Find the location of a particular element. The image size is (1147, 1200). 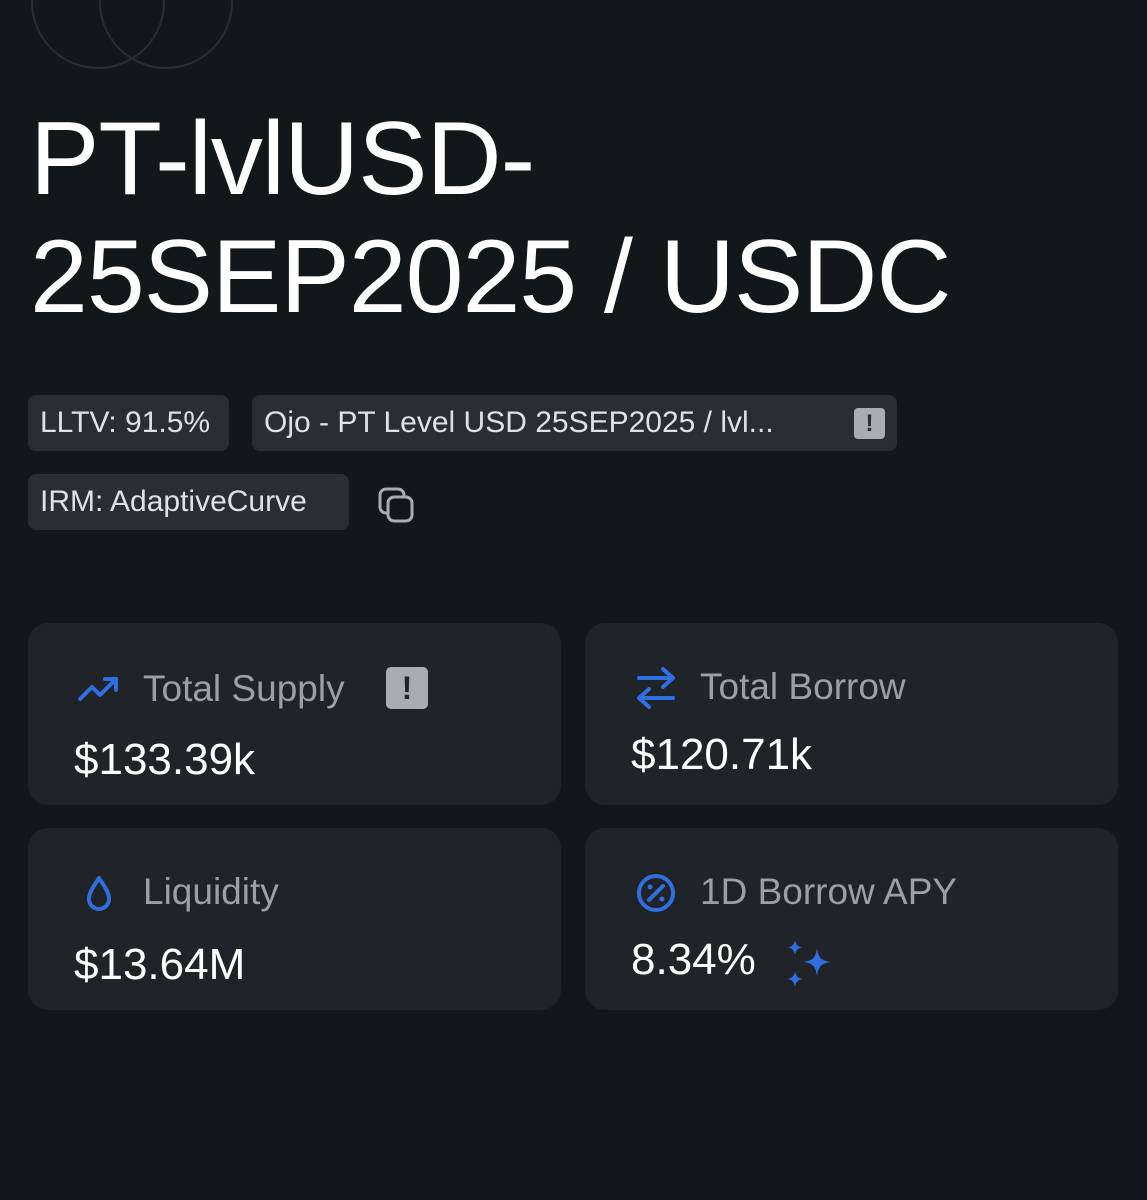

liquidity-card: Liquidity $13.64M is located at coordinates (294, 919).